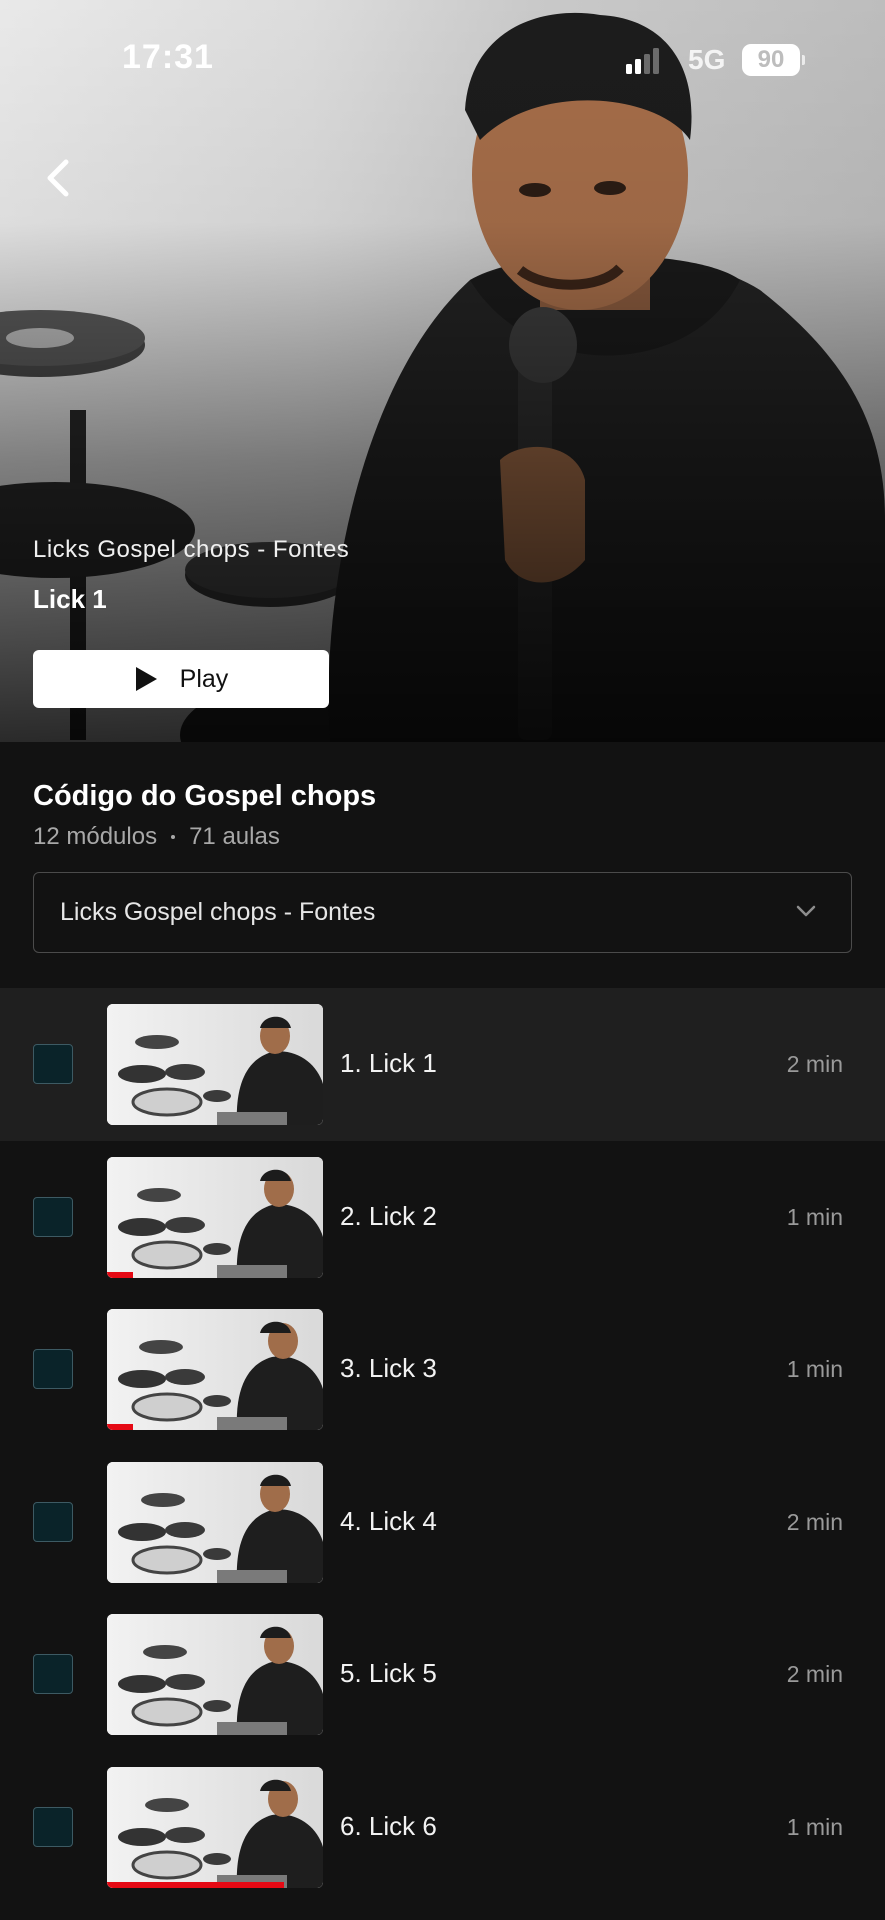  Describe the element at coordinates (442, 1522) in the screenshot. I see `lesson-row: 4. Lick 4 2 min` at that location.